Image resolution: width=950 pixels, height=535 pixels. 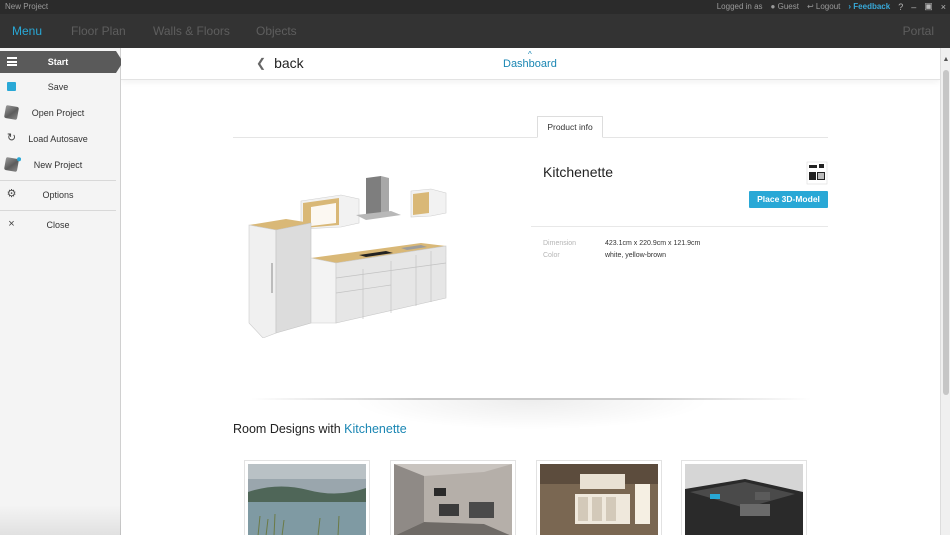 What do you see at coordinates (27, 31) in the screenshot?
I see `tab-menu: Menu` at bounding box center [27, 31].